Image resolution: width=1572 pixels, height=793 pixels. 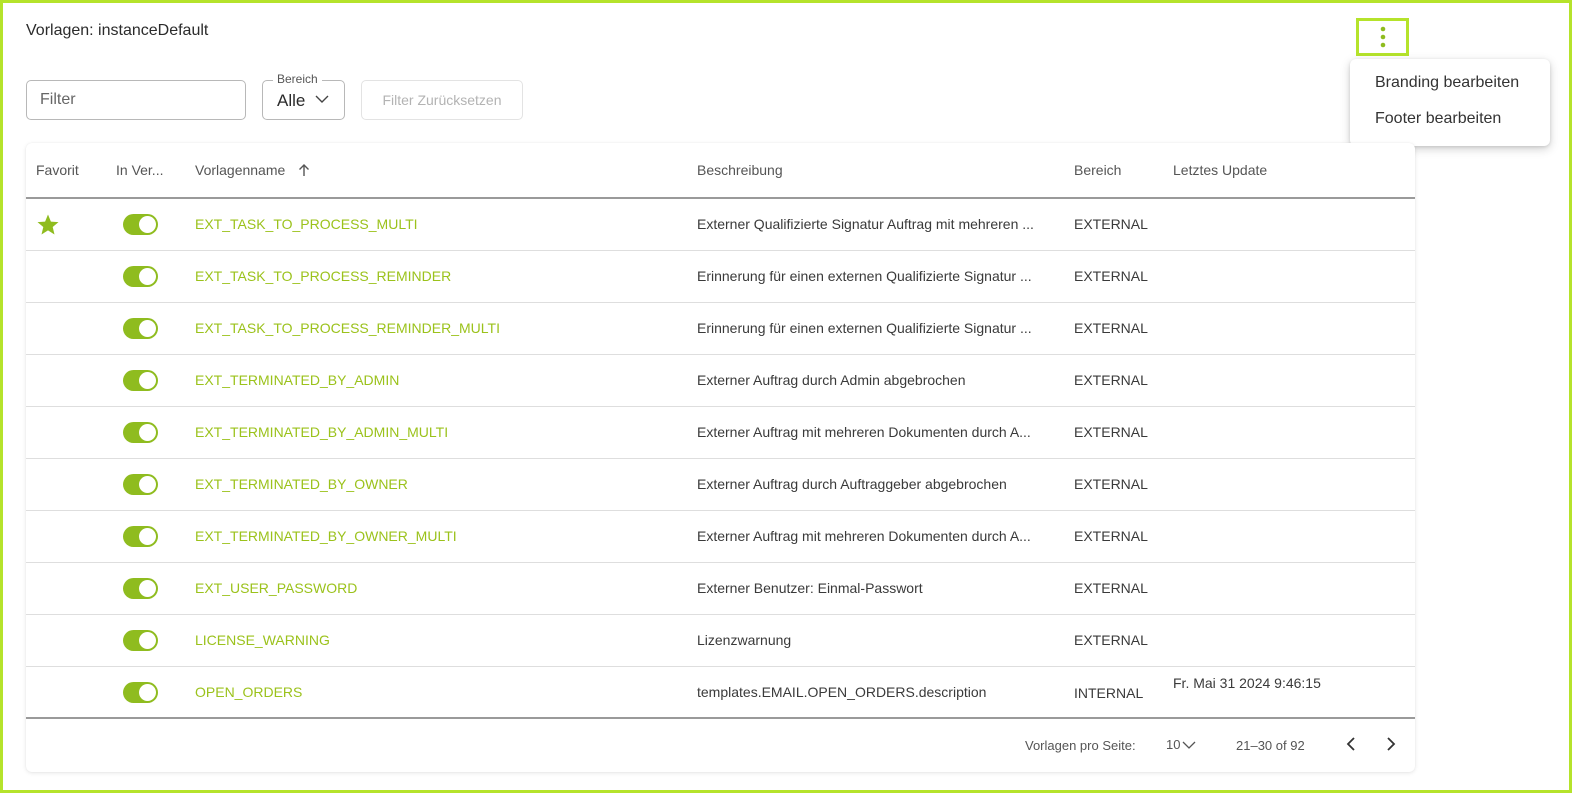 What do you see at coordinates (1097, 170) in the screenshot?
I see `header-scope: Bereich` at bounding box center [1097, 170].